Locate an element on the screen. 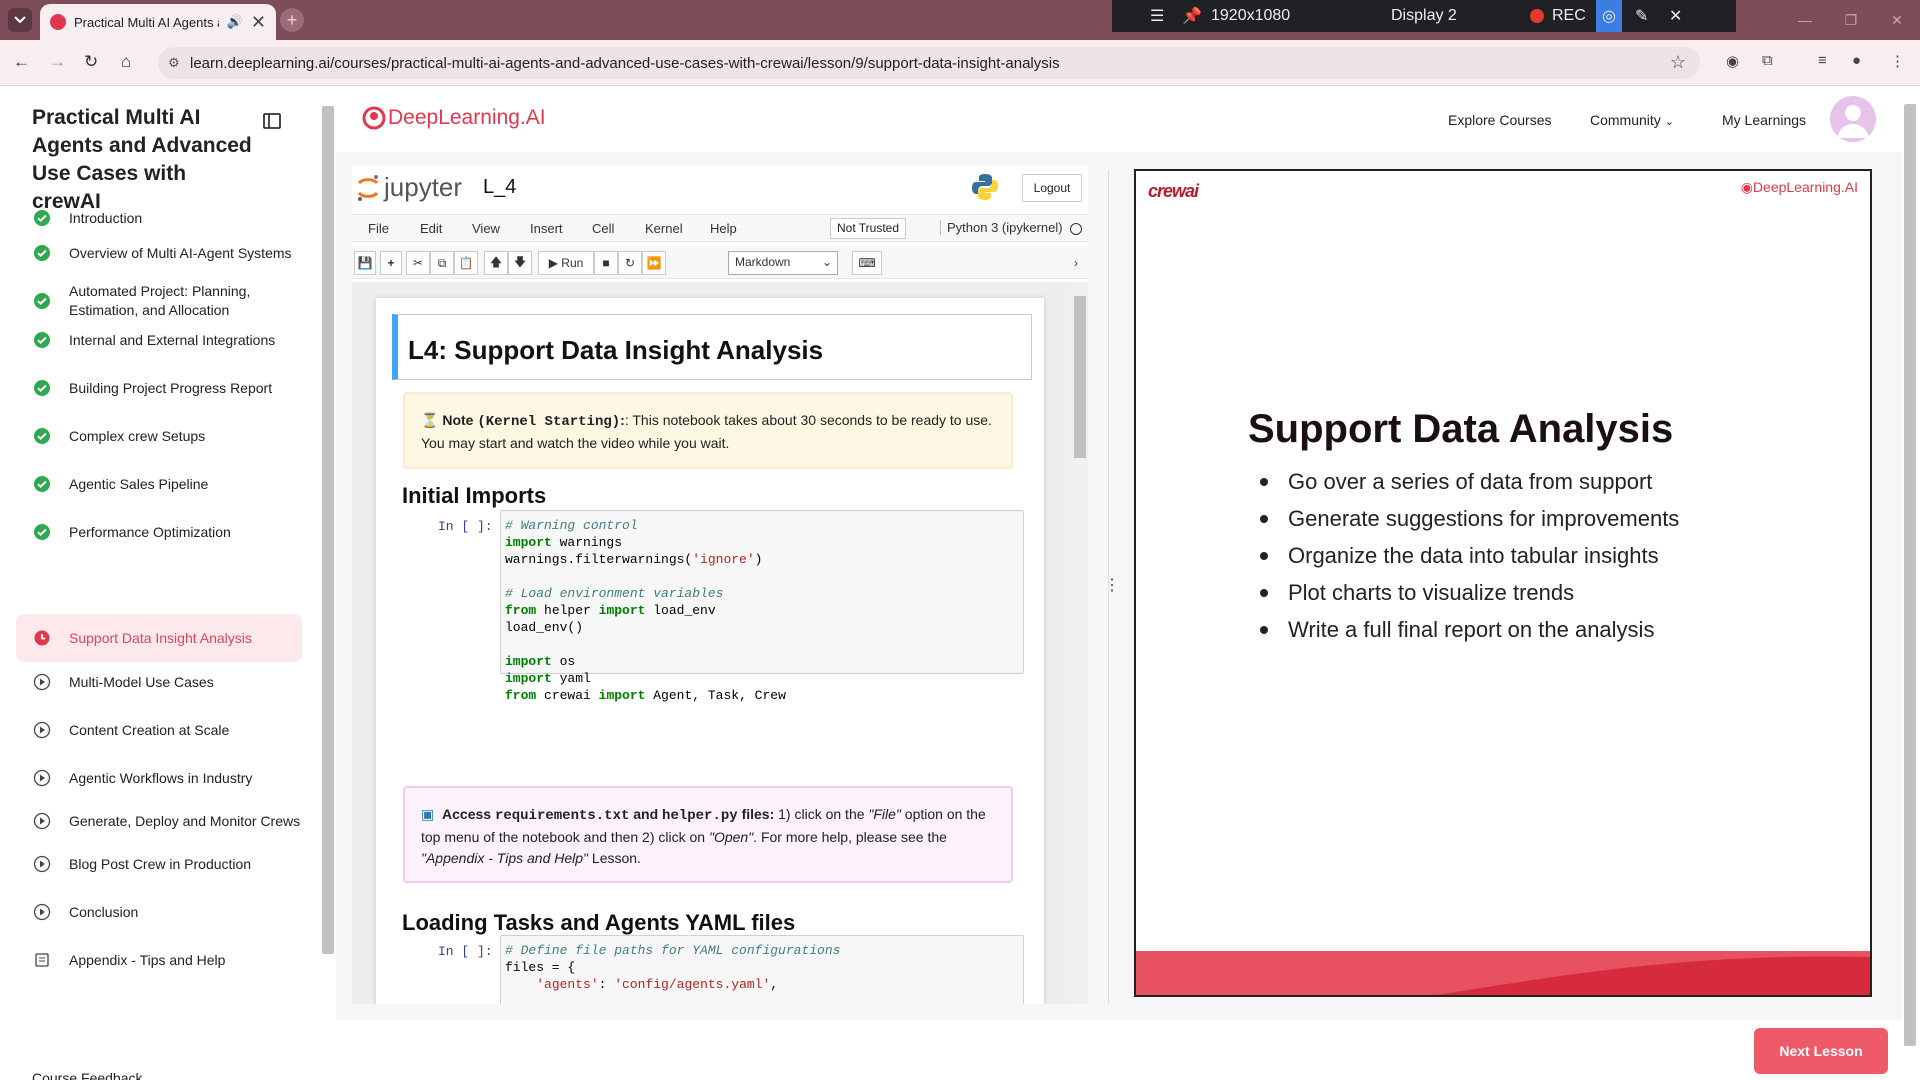  lesson-item: Appendix - Tips and Help is located at coordinates (159, 960).